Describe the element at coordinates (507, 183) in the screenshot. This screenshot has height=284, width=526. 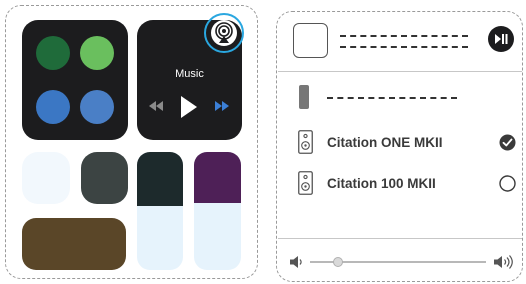
I see `unselected-radio-icon` at that location.